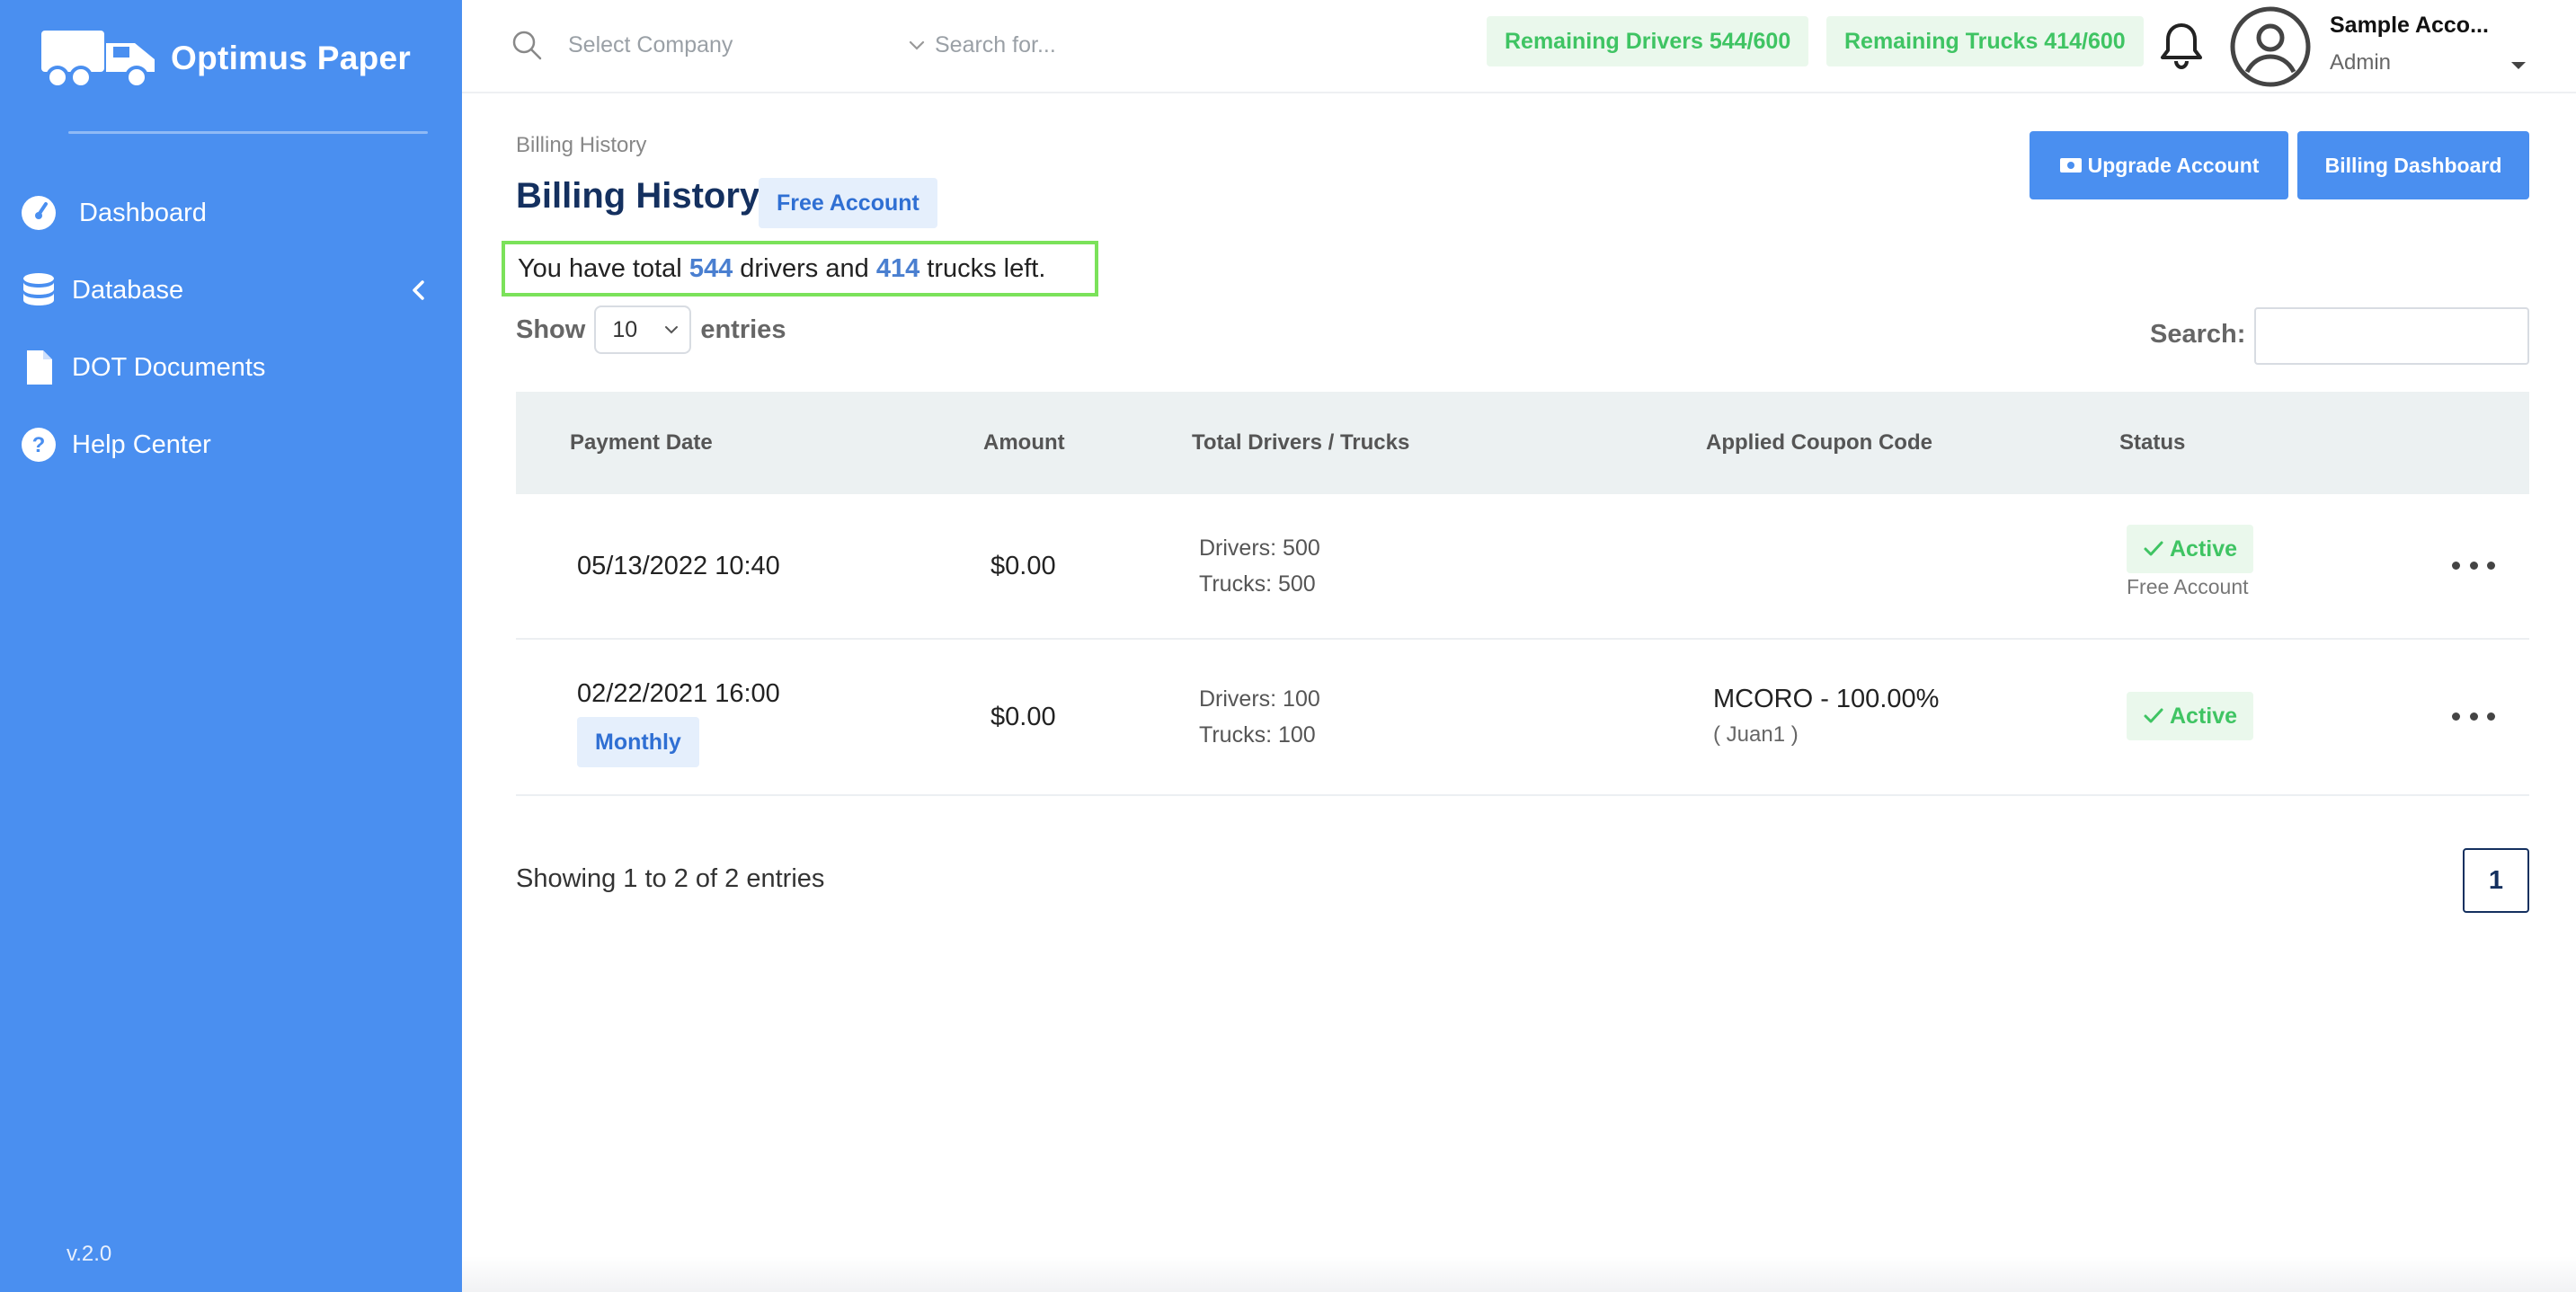 This screenshot has height=1292, width=2576. What do you see at coordinates (678, 566) in the screenshot?
I see `payment-date: 05/13/2022 10:40` at bounding box center [678, 566].